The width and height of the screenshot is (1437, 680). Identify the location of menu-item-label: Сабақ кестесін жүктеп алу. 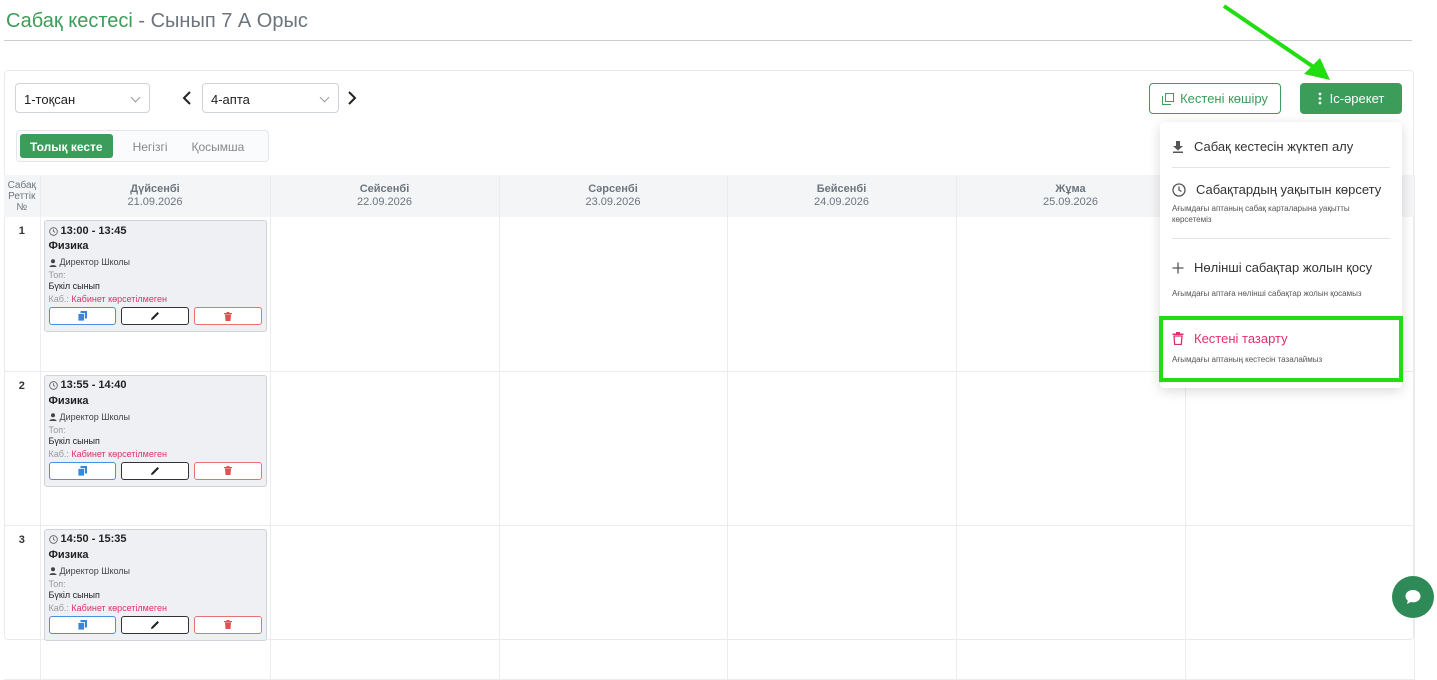
(1274, 146).